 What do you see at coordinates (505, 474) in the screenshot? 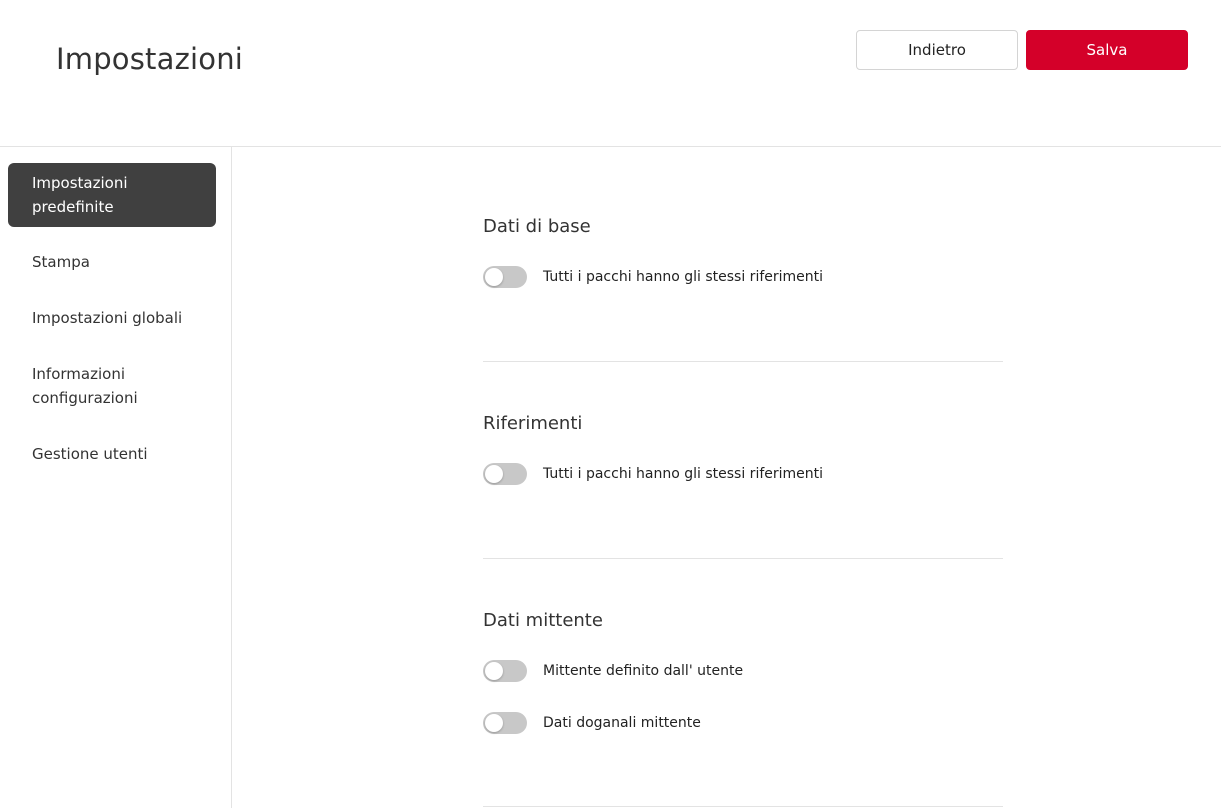
I see `references-toggle` at bounding box center [505, 474].